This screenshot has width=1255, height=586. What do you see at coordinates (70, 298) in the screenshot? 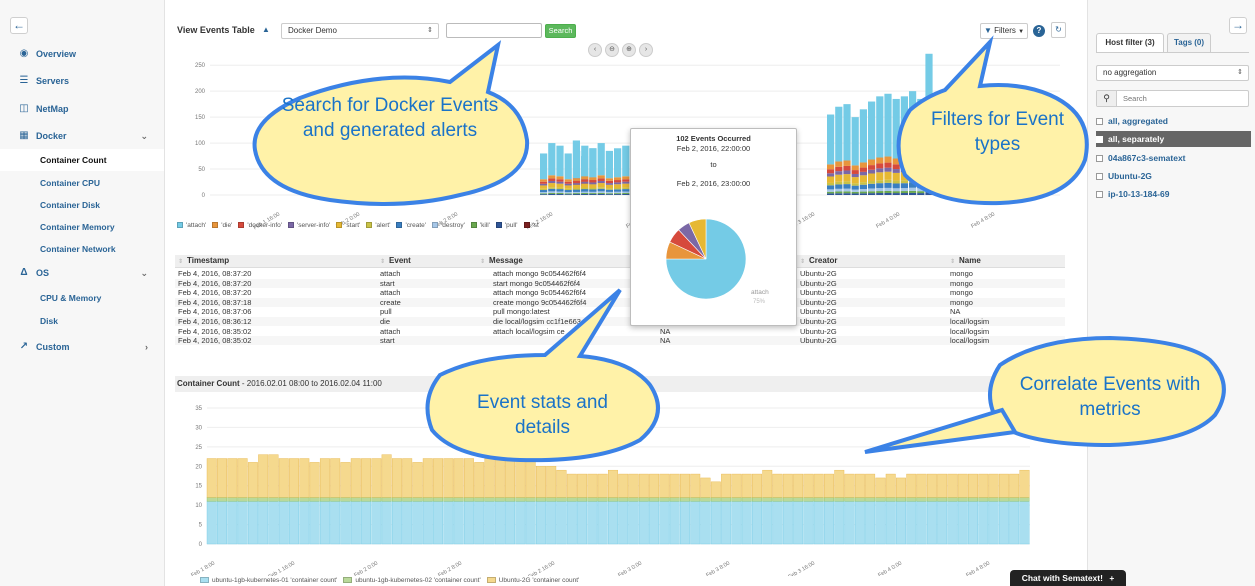
I see `sidebar-sub-cpu-memory: CPU & Memory` at bounding box center [70, 298].